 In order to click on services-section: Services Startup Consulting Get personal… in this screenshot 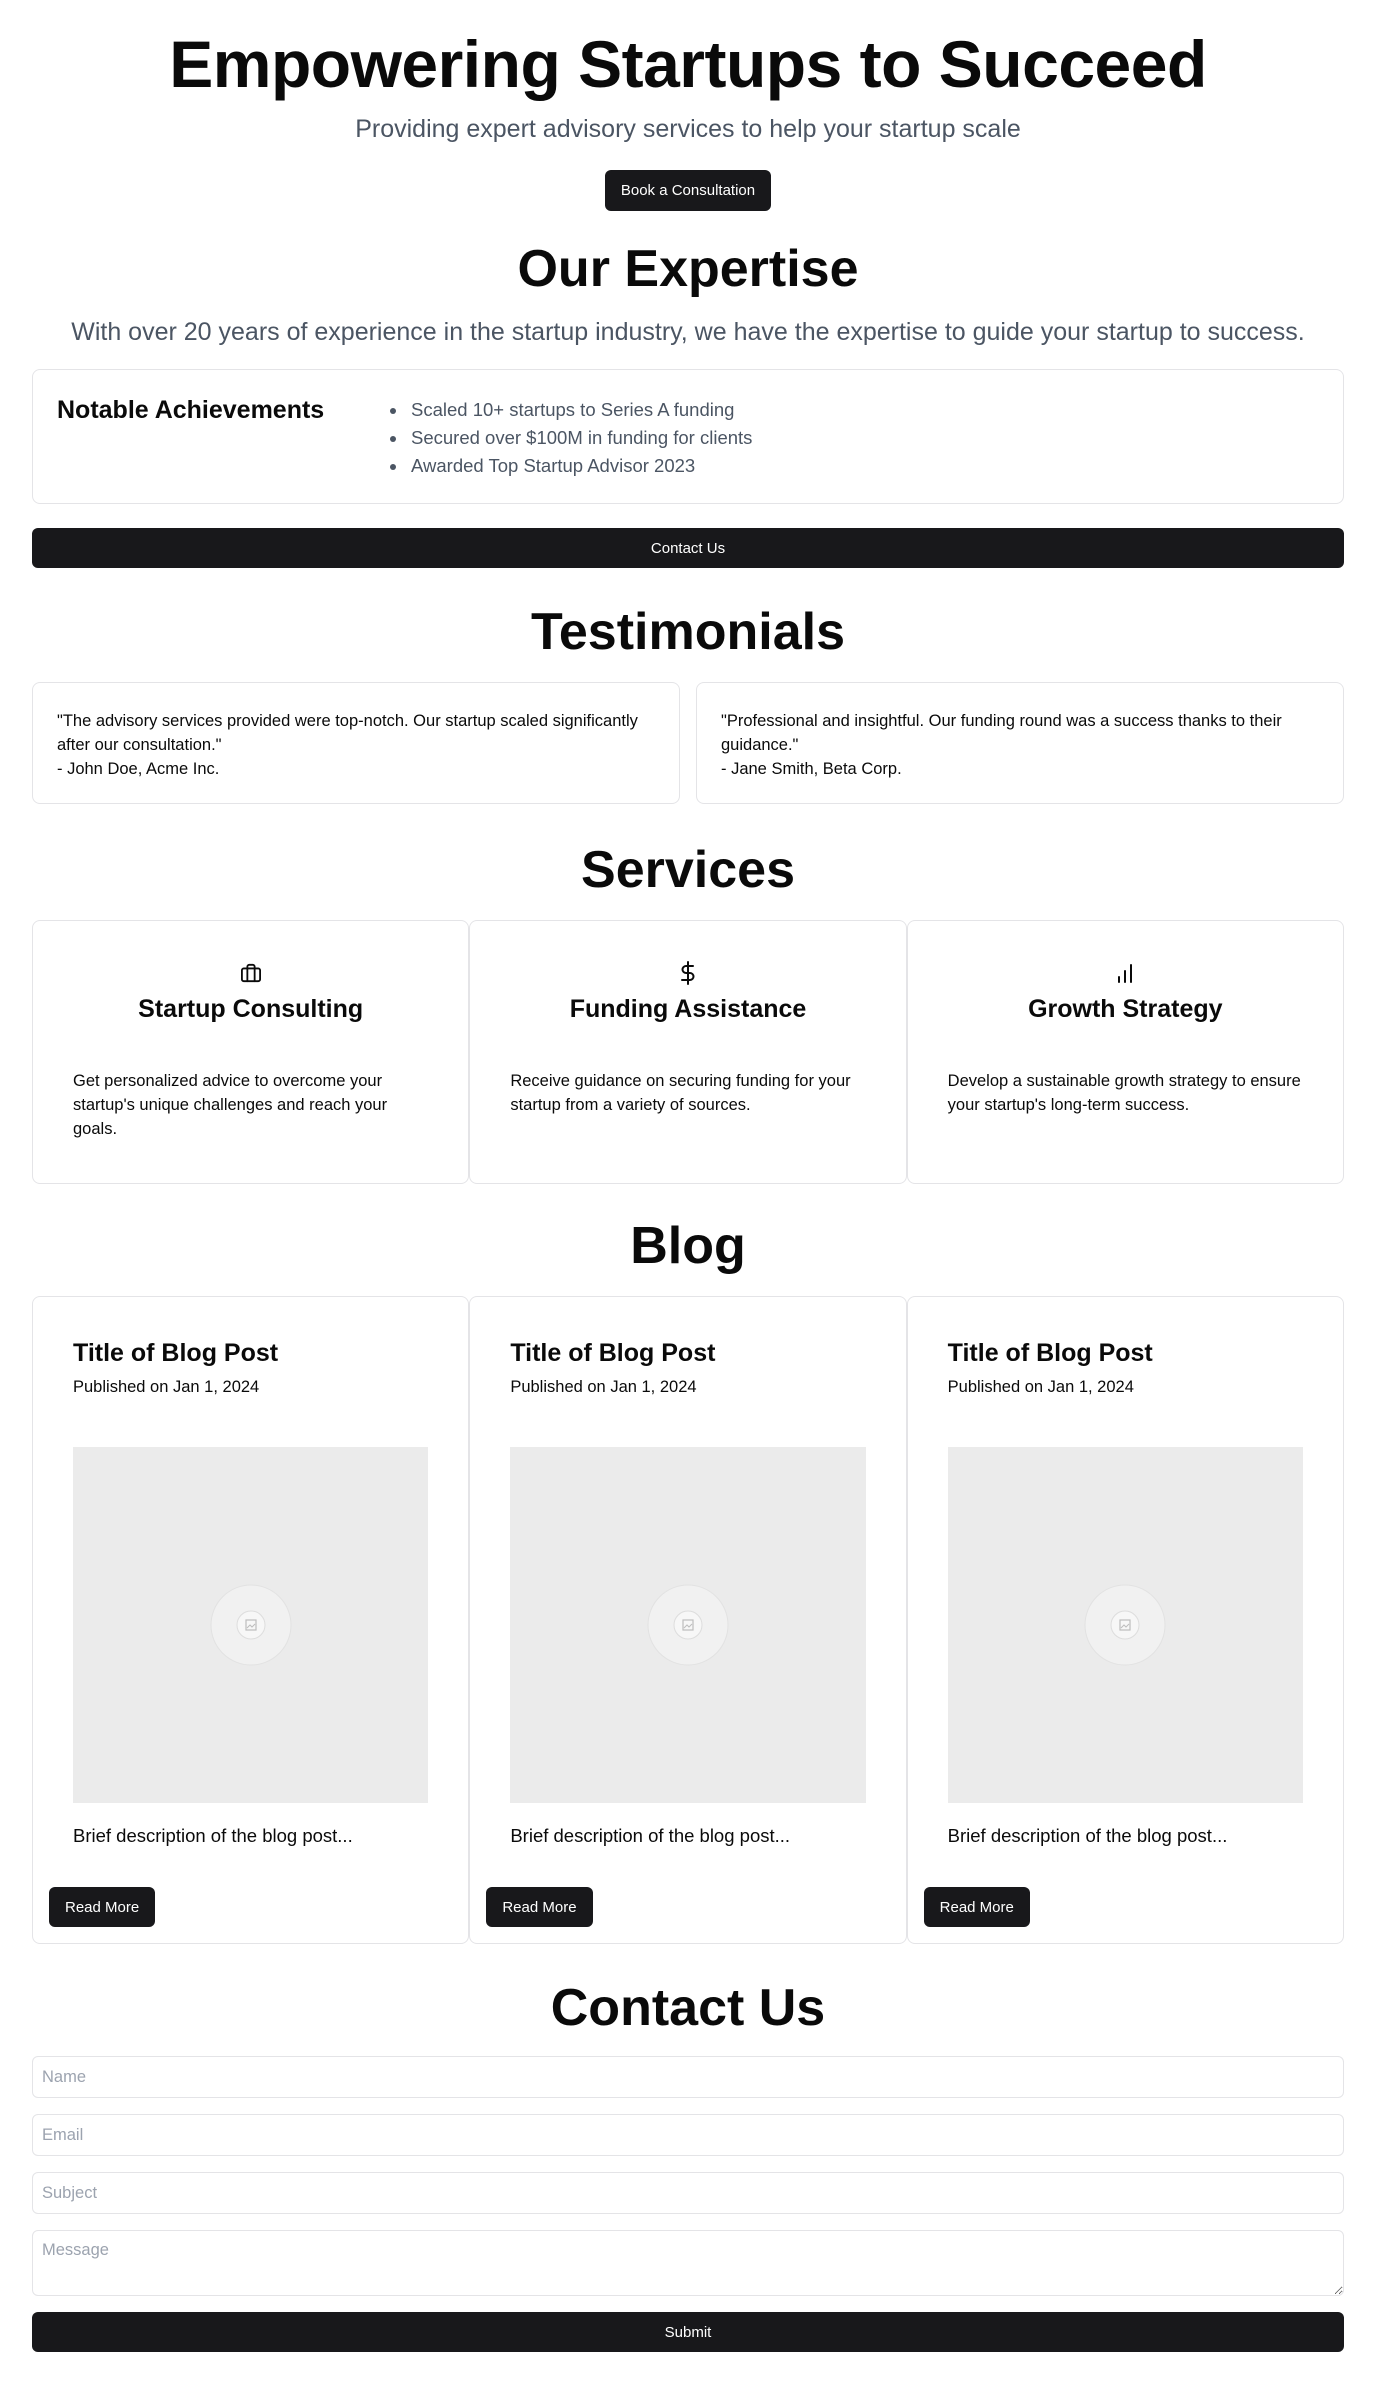, I will do `click(688, 1012)`.